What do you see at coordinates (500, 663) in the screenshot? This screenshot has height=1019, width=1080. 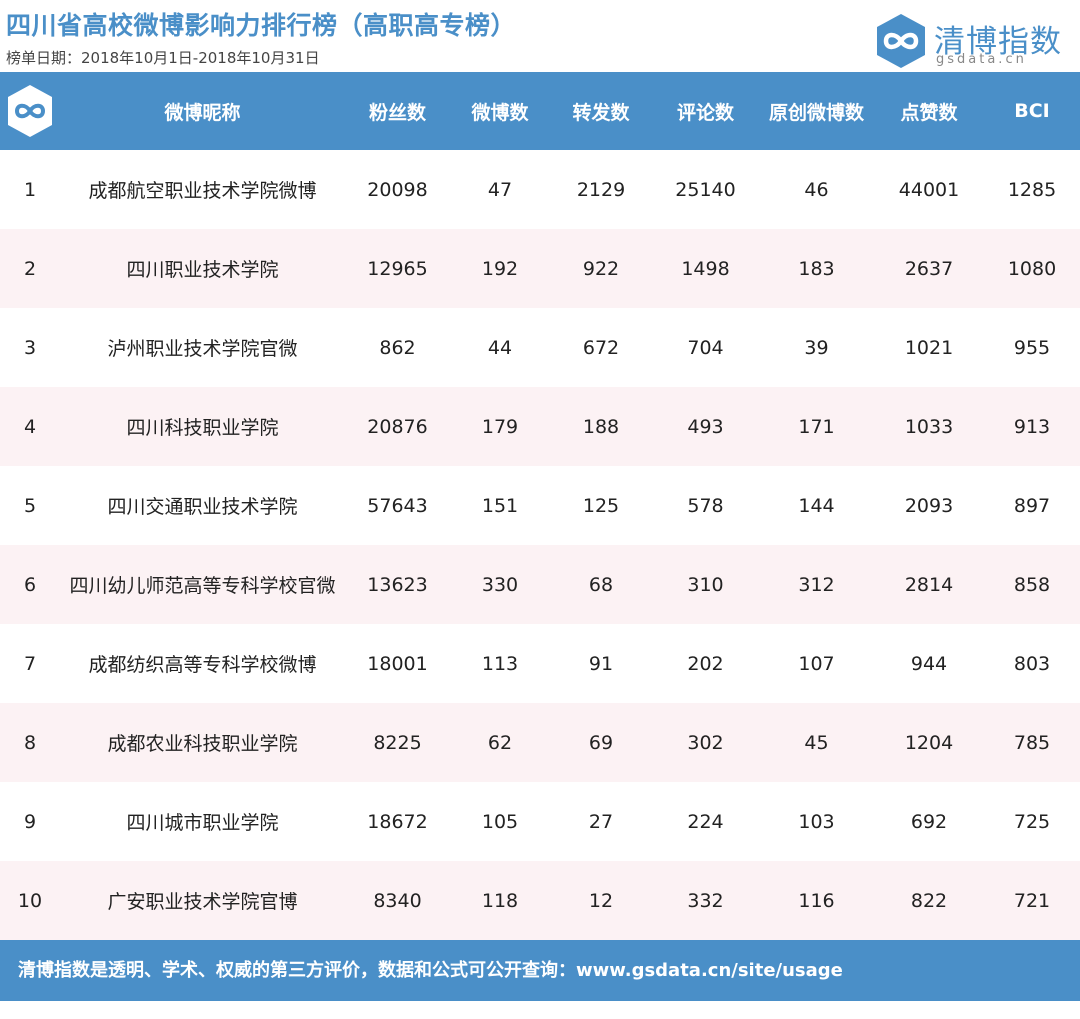 I see `posts-cell: 113` at bounding box center [500, 663].